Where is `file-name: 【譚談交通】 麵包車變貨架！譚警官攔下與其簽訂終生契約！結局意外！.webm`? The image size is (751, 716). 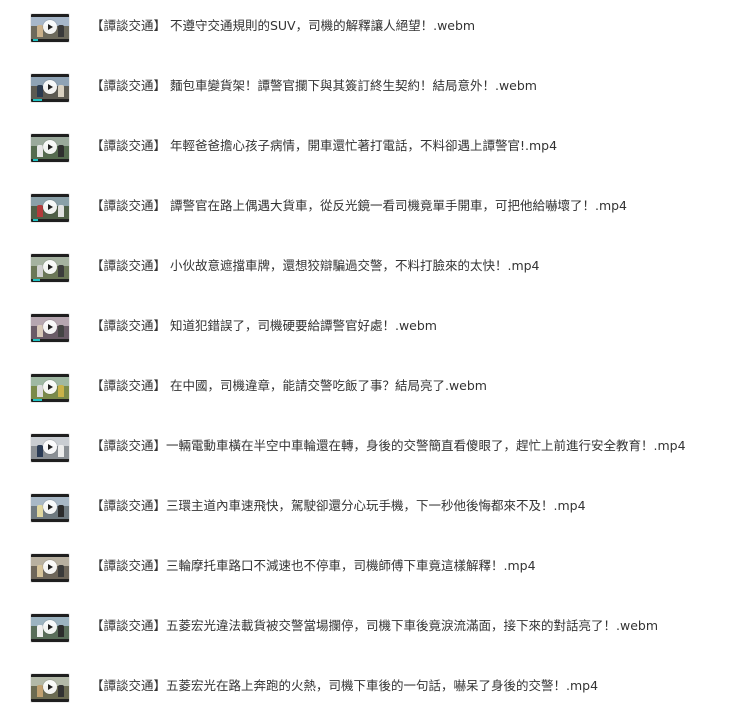
file-name: 【譚談交通】 麵包車變貨架！譚警官攔下與其簽訂終生契約！結局意外！.webm is located at coordinates (314, 85).